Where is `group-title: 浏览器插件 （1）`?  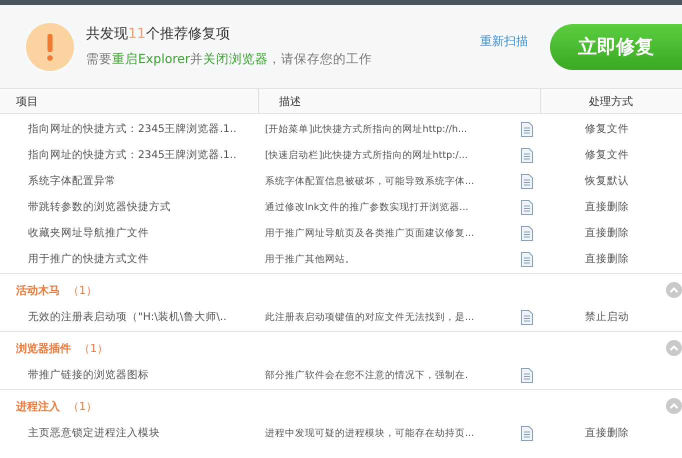 group-title: 浏览器插件 （1） is located at coordinates (62, 348).